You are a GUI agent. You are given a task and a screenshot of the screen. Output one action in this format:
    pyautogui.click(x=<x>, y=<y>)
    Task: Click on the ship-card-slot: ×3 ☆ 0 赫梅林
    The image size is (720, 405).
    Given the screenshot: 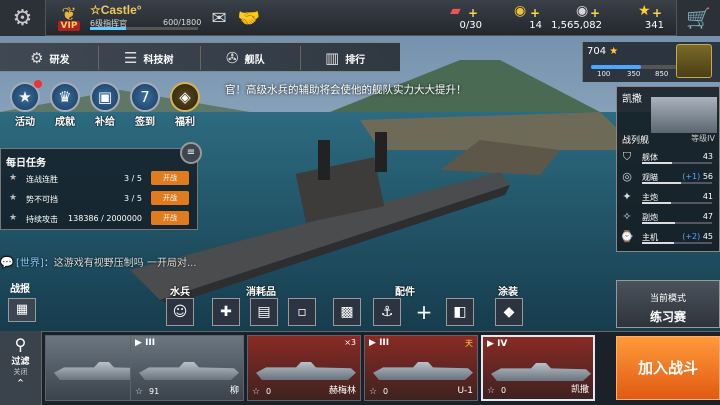 What is the action you would take?
    pyautogui.click(x=304, y=368)
    